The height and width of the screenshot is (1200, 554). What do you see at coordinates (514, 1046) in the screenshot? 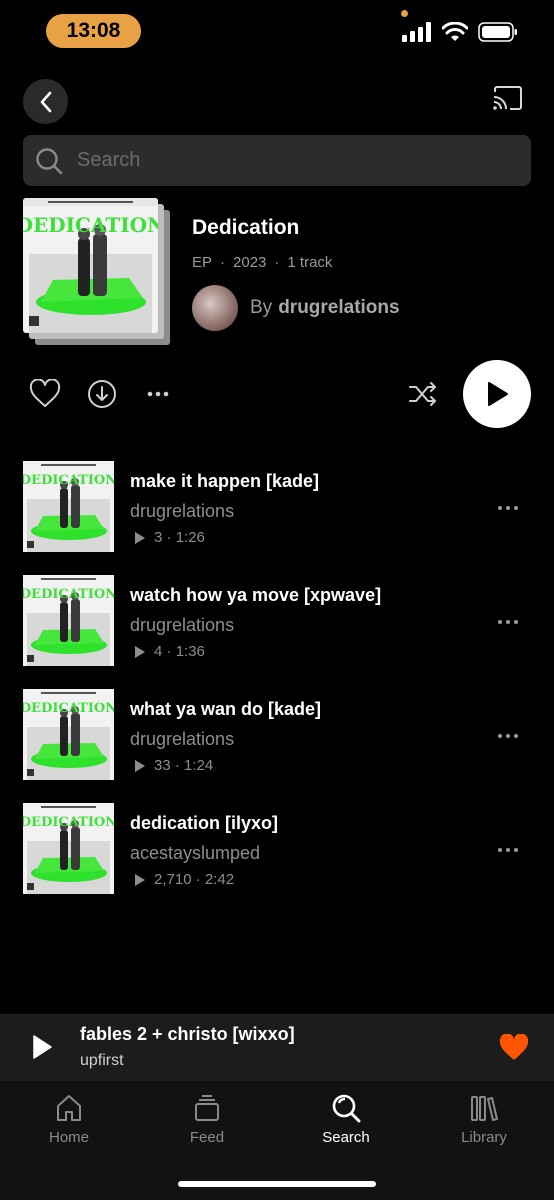
I see `heart-filled-icon` at bounding box center [514, 1046].